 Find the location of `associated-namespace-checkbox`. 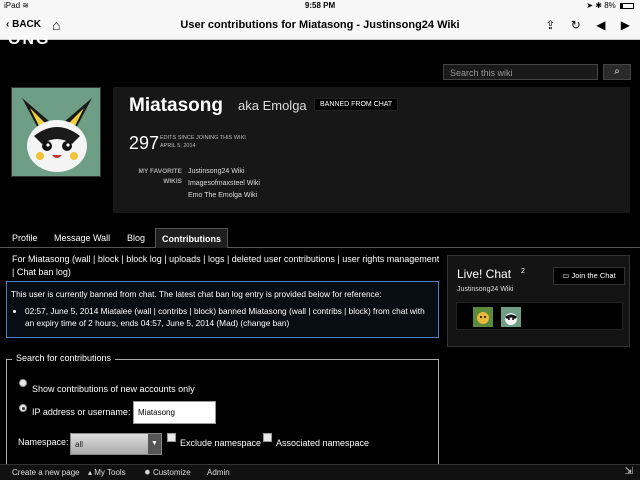

associated-namespace-checkbox is located at coordinates (267, 437).